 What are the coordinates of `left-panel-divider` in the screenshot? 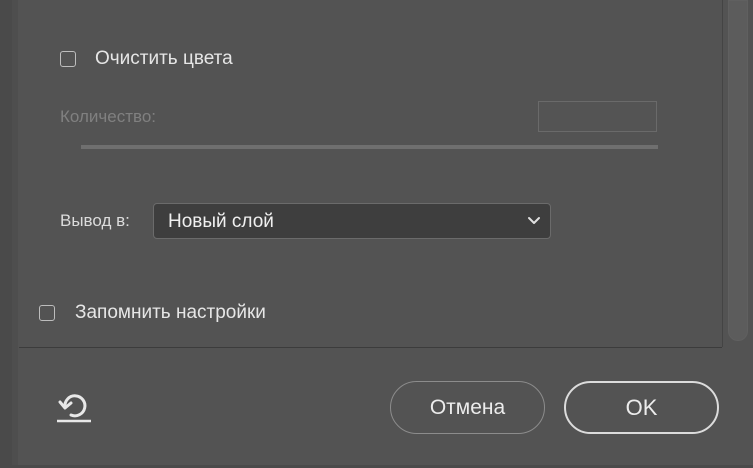 It's located at (15, 234).